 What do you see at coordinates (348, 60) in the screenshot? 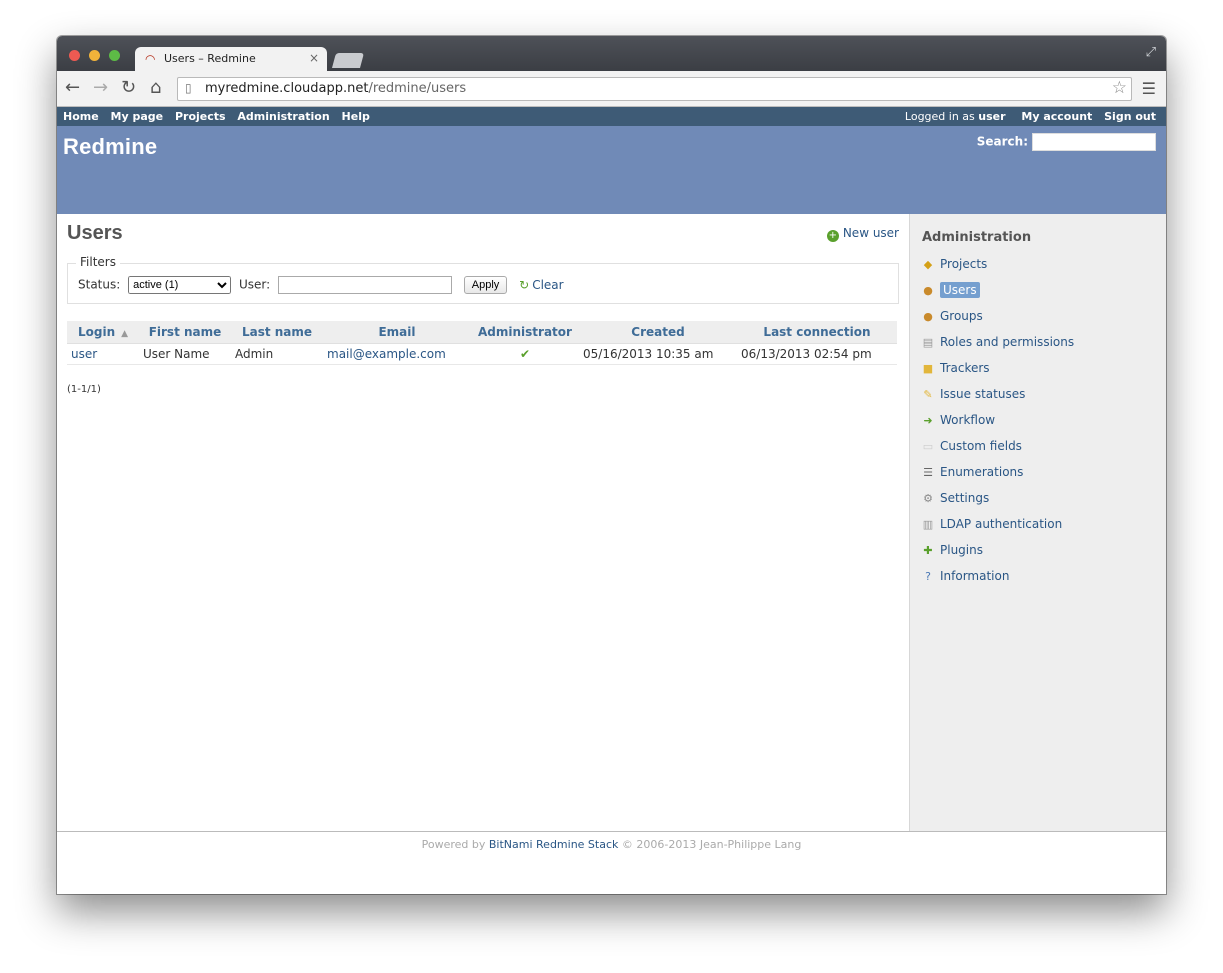
I see `new-tab-button` at bounding box center [348, 60].